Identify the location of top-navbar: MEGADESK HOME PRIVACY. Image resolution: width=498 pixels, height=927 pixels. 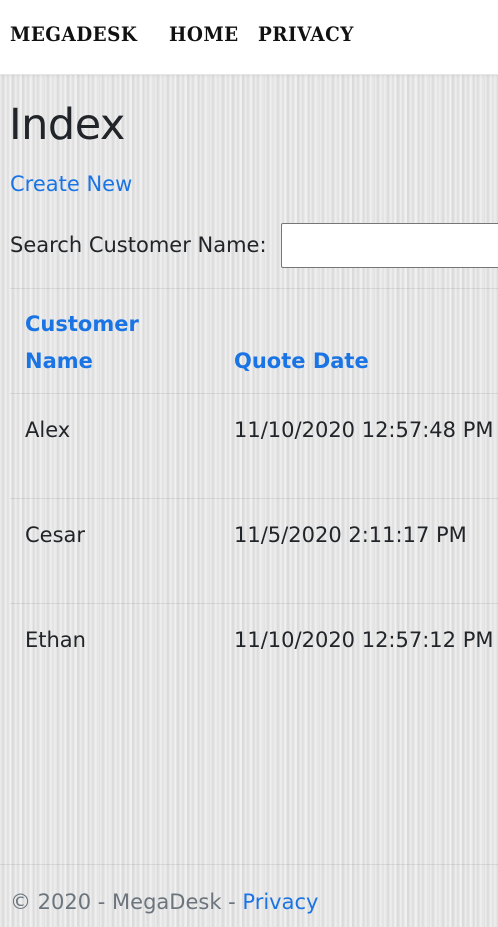
(249, 37).